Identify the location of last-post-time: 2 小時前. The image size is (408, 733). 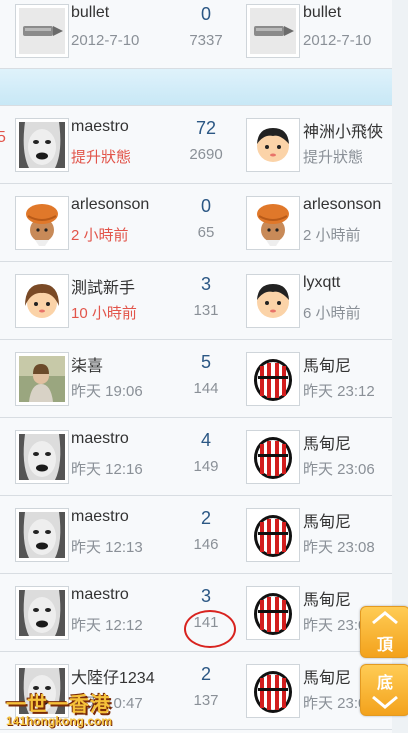
(332, 235).